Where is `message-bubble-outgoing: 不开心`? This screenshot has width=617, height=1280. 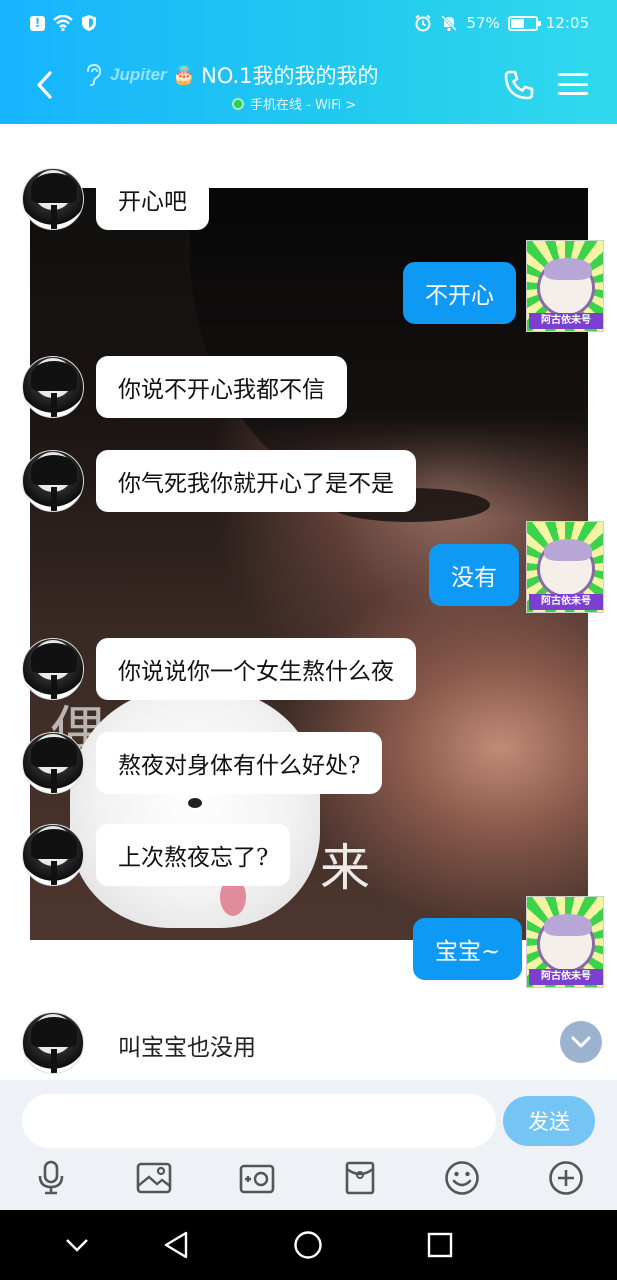
message-bubble-outgoing: 不开心 is located at coordinates (459, 293).